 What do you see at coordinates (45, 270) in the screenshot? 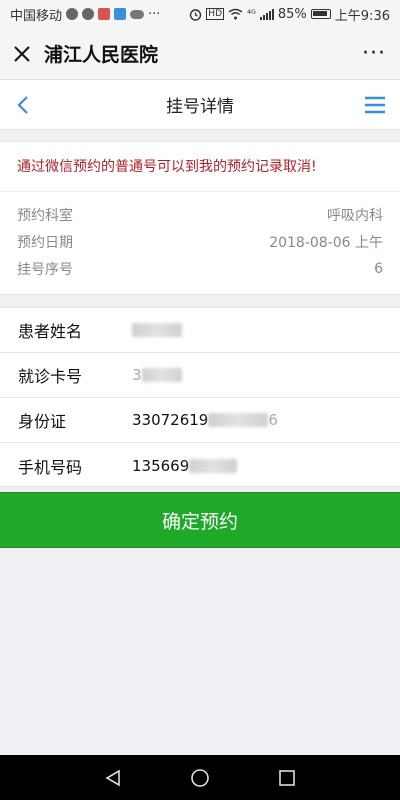
I see `info-label: 挂号序号` at bounding box center [45, 270].